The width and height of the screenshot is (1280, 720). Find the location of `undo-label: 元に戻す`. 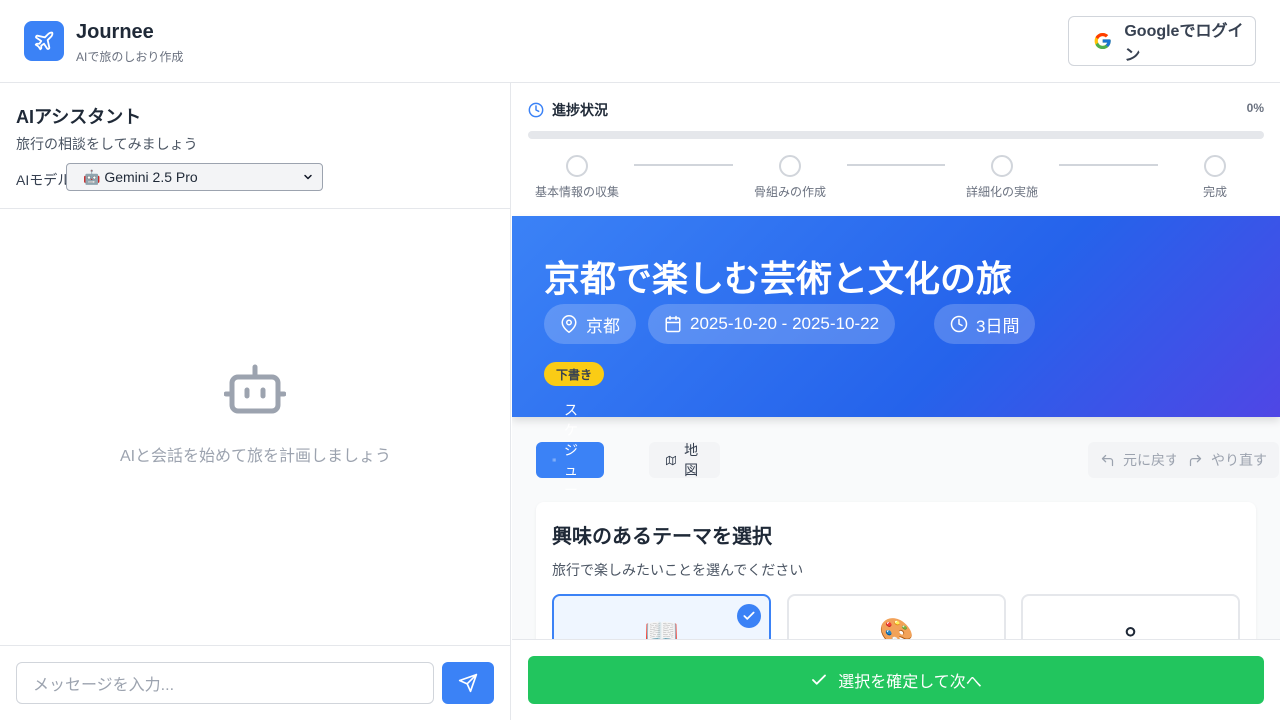

undo-label: 元に戻す is located at coordinates (1151, 460).